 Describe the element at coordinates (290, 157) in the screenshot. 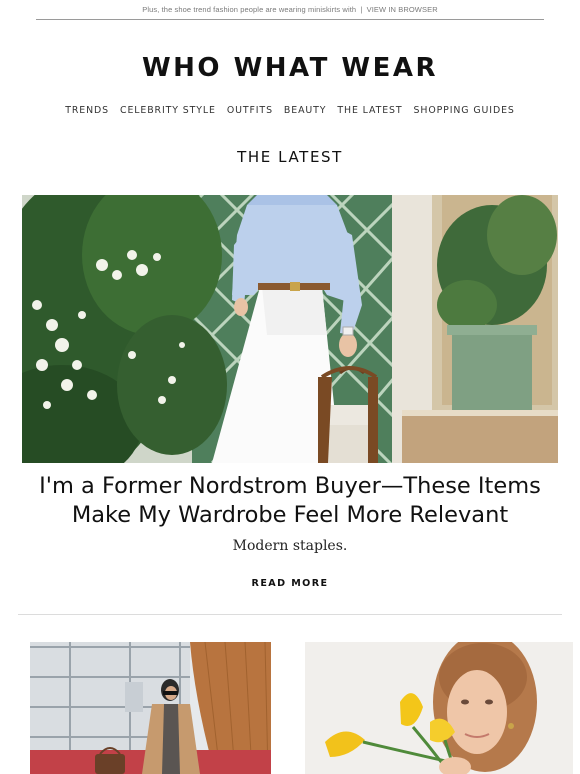

I see `section-title: THE LATEST` at that location.